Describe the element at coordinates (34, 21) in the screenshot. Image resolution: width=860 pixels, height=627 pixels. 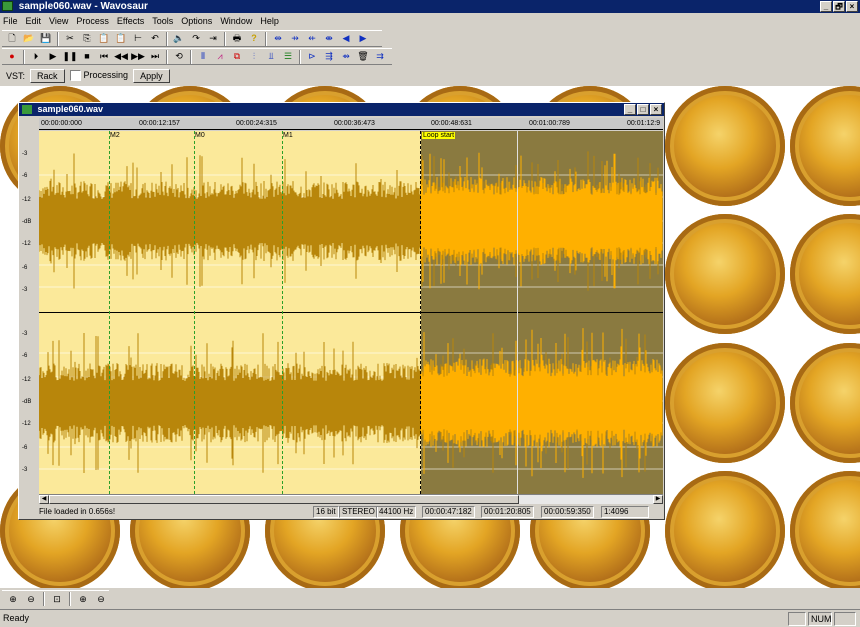
I see `menu-edit: Edit` at that location.